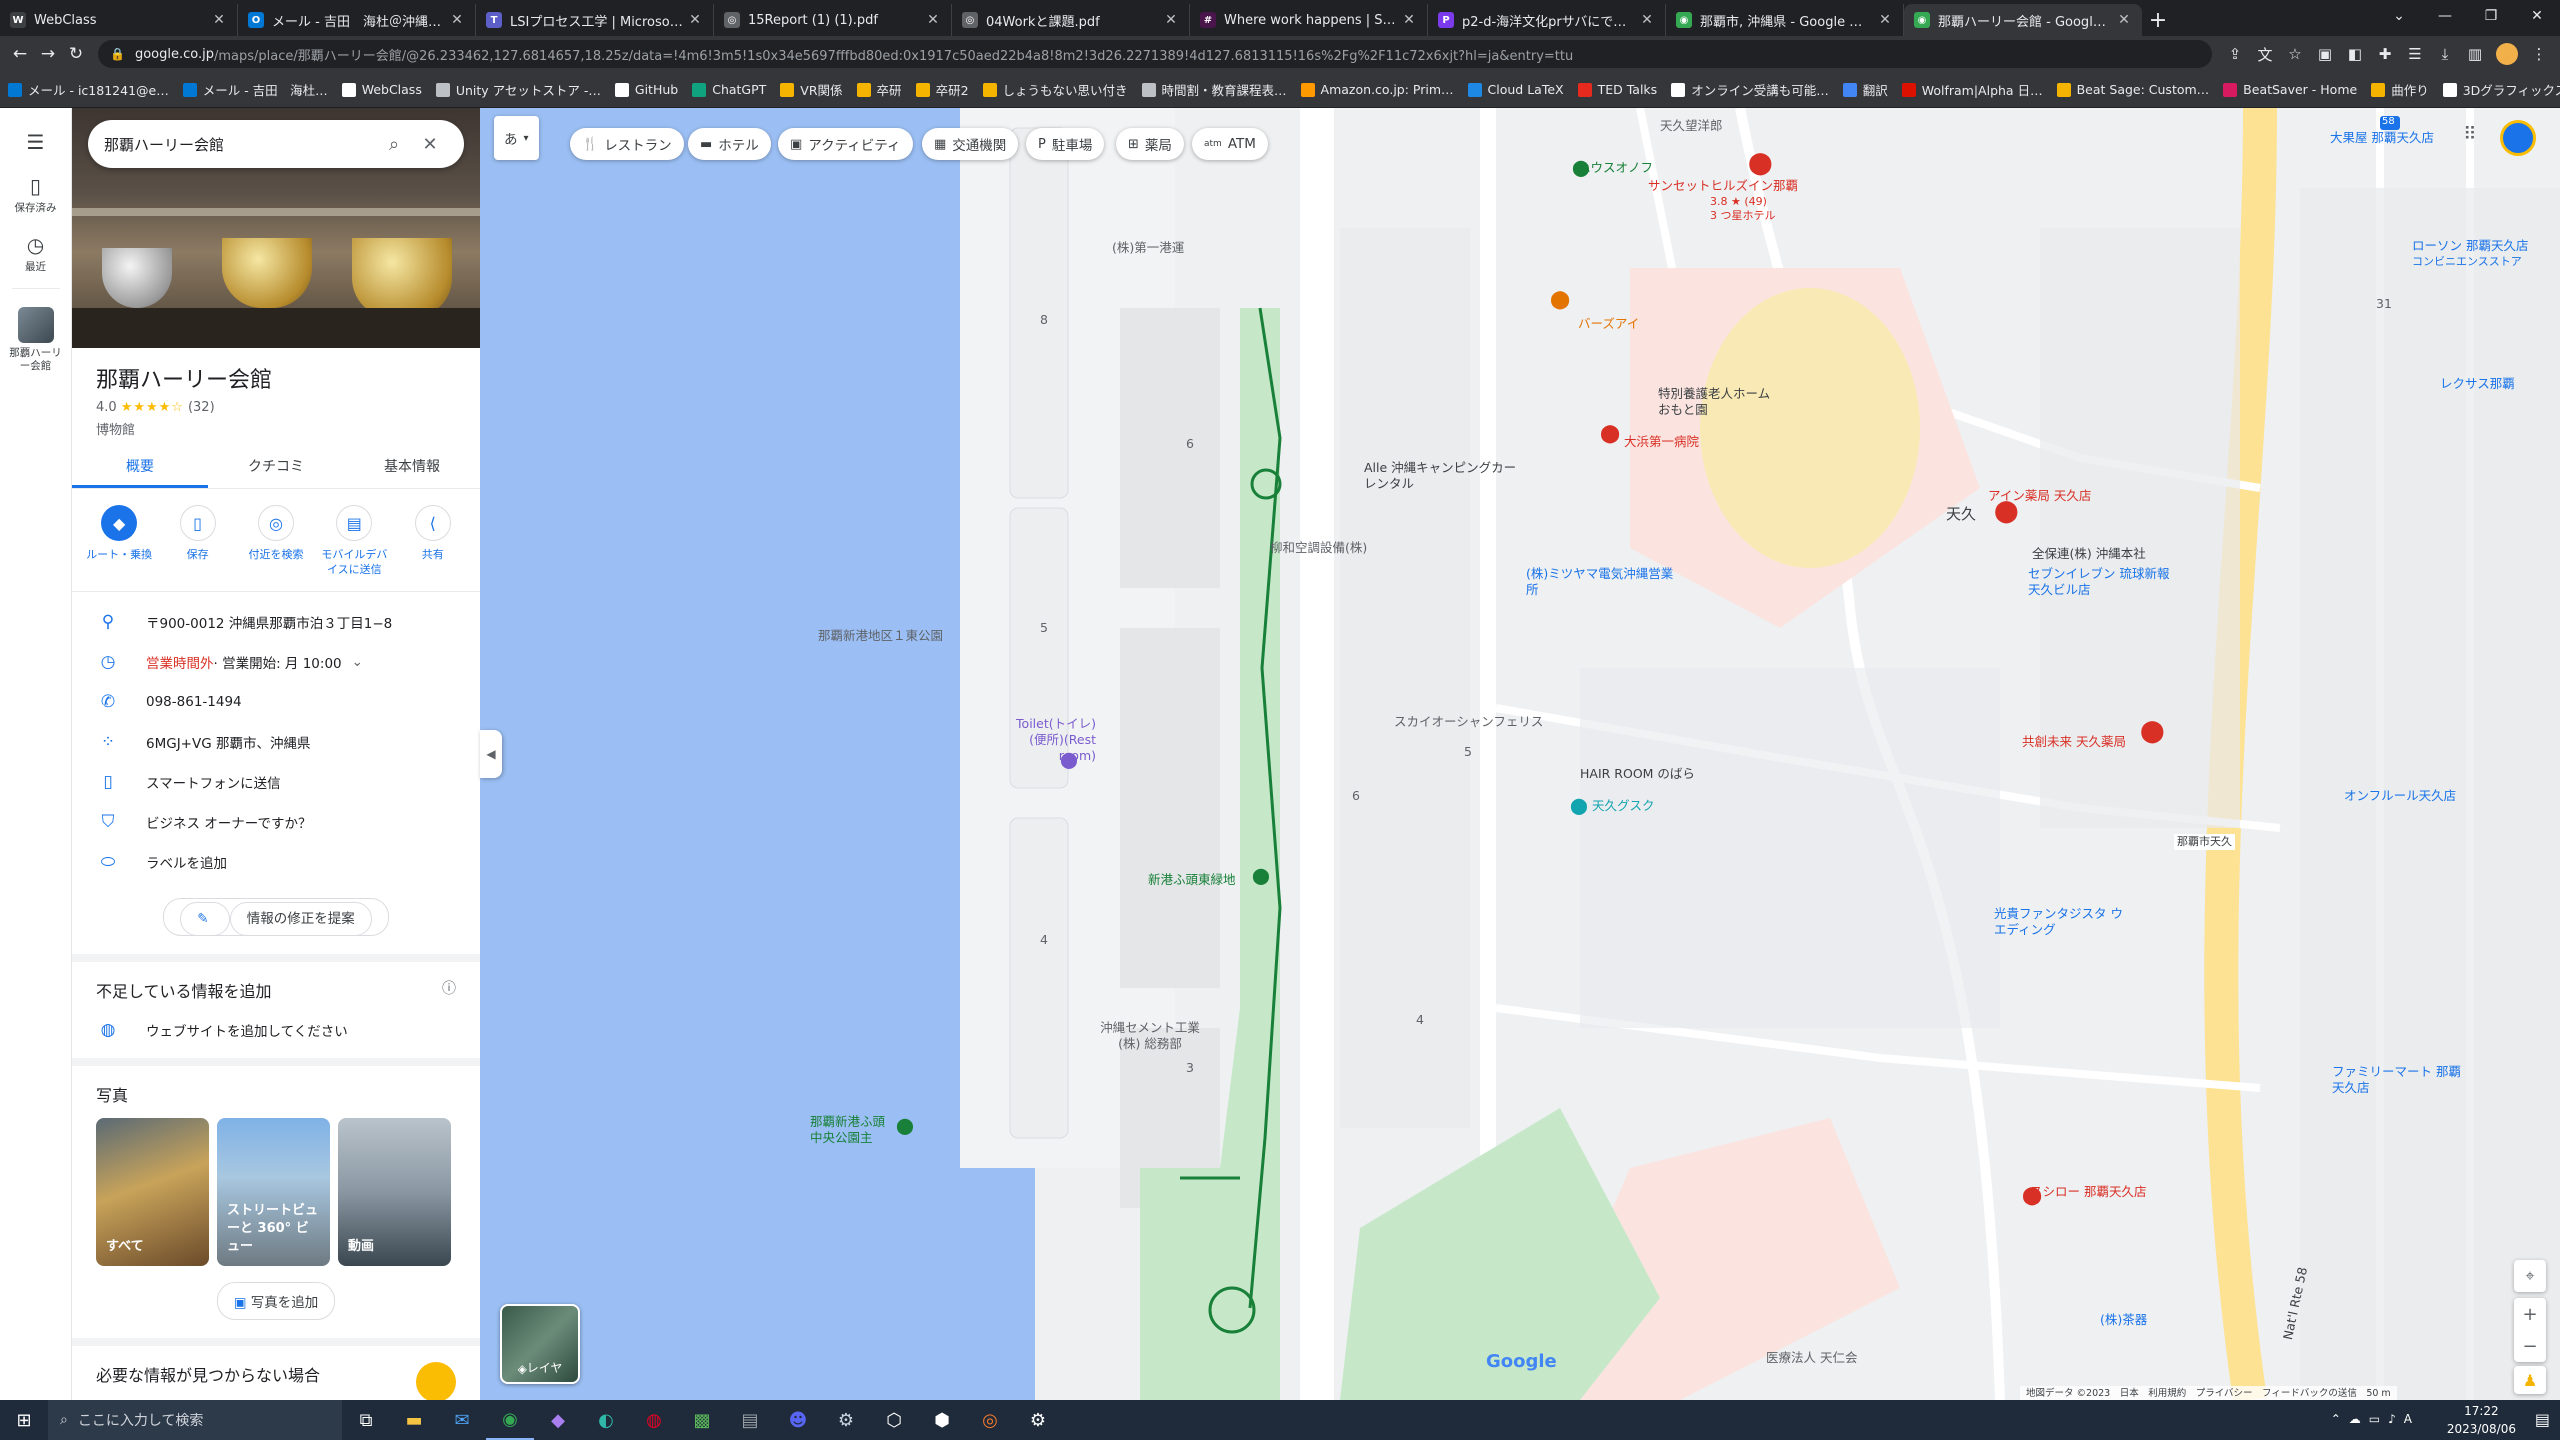 The width and height of the screenshot is (2560, 1440). I want to click on new-tab-button: +, so click(2158, 20).